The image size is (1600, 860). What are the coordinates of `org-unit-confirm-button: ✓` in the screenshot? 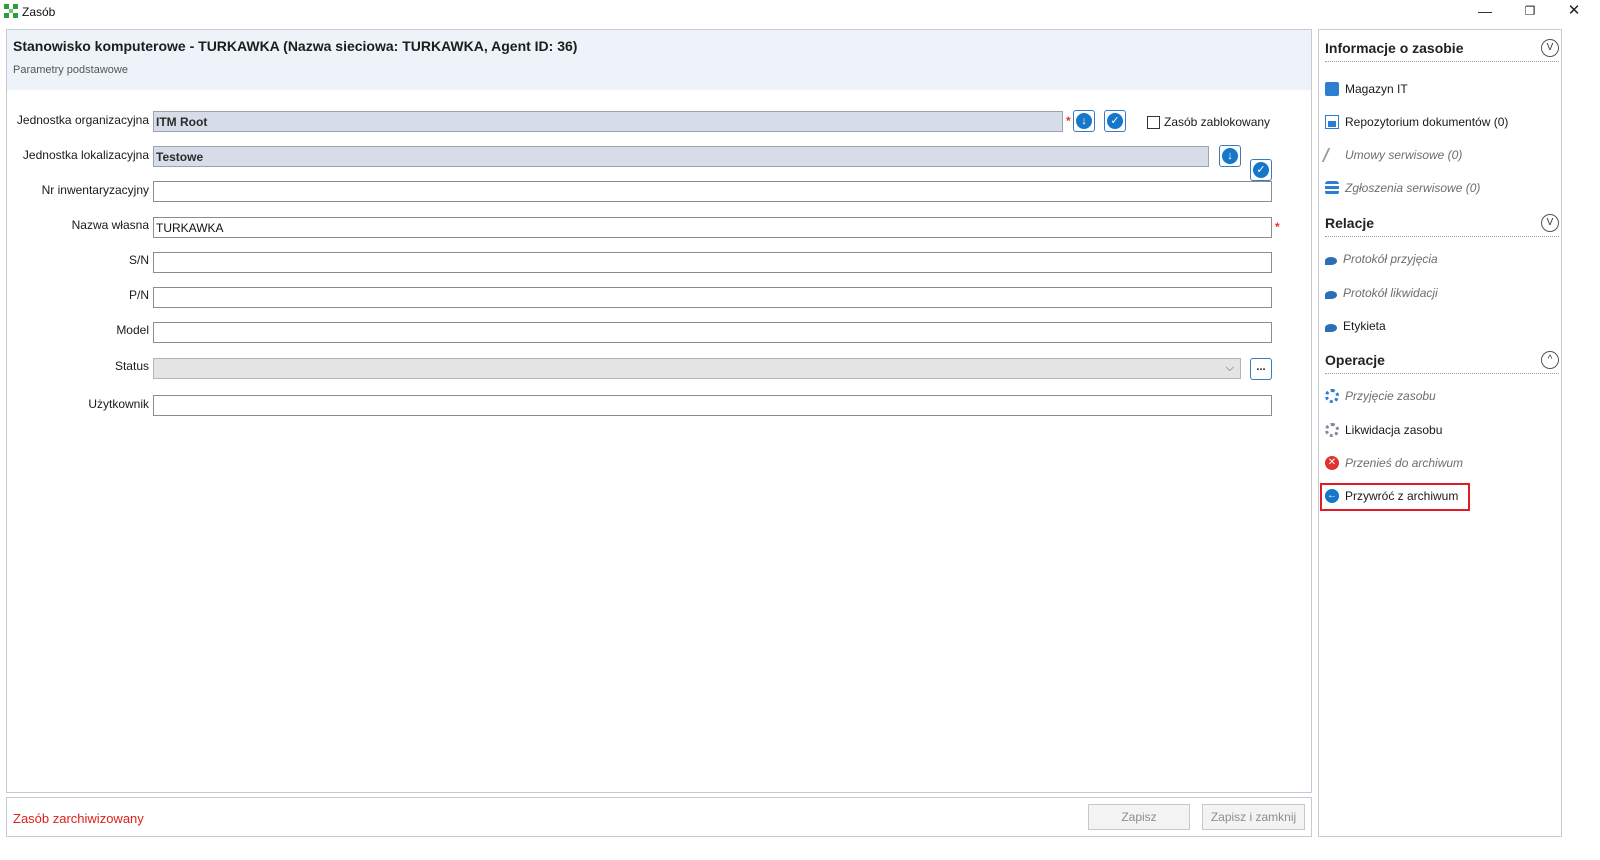 It's located at (1115, 121).